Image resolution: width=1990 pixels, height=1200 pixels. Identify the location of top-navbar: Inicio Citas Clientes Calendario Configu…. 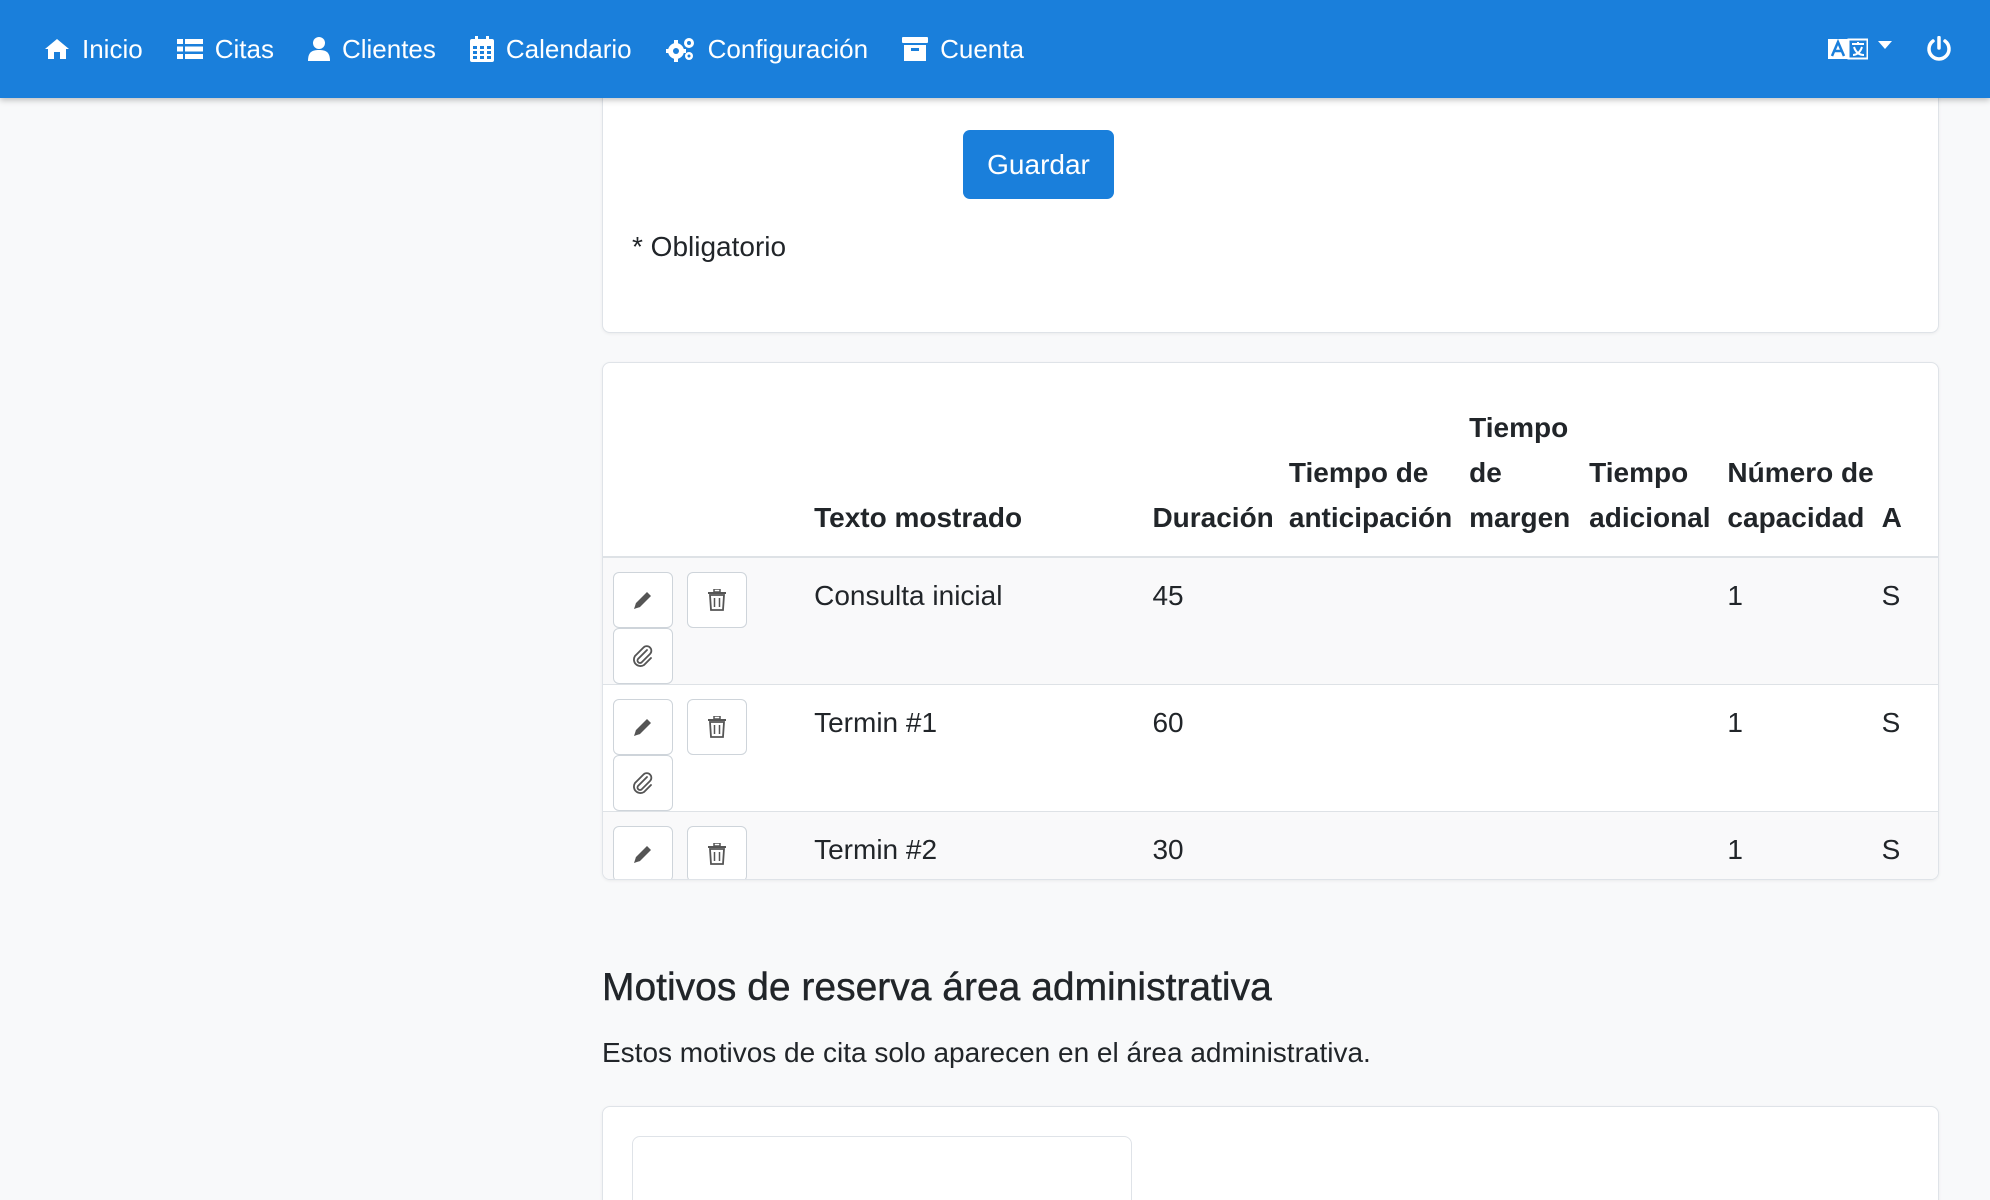
(995, 49).